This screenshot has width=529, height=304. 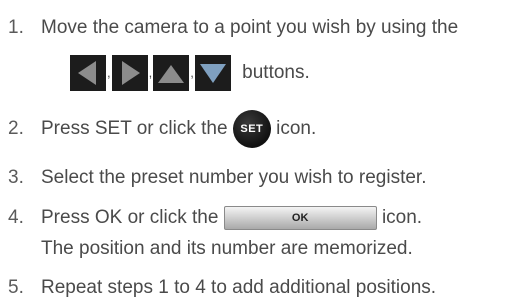 What do you see at coordinates (16, 287) in the screenshot?
I see `step-number: 5.` at bounding box center [16, 287].